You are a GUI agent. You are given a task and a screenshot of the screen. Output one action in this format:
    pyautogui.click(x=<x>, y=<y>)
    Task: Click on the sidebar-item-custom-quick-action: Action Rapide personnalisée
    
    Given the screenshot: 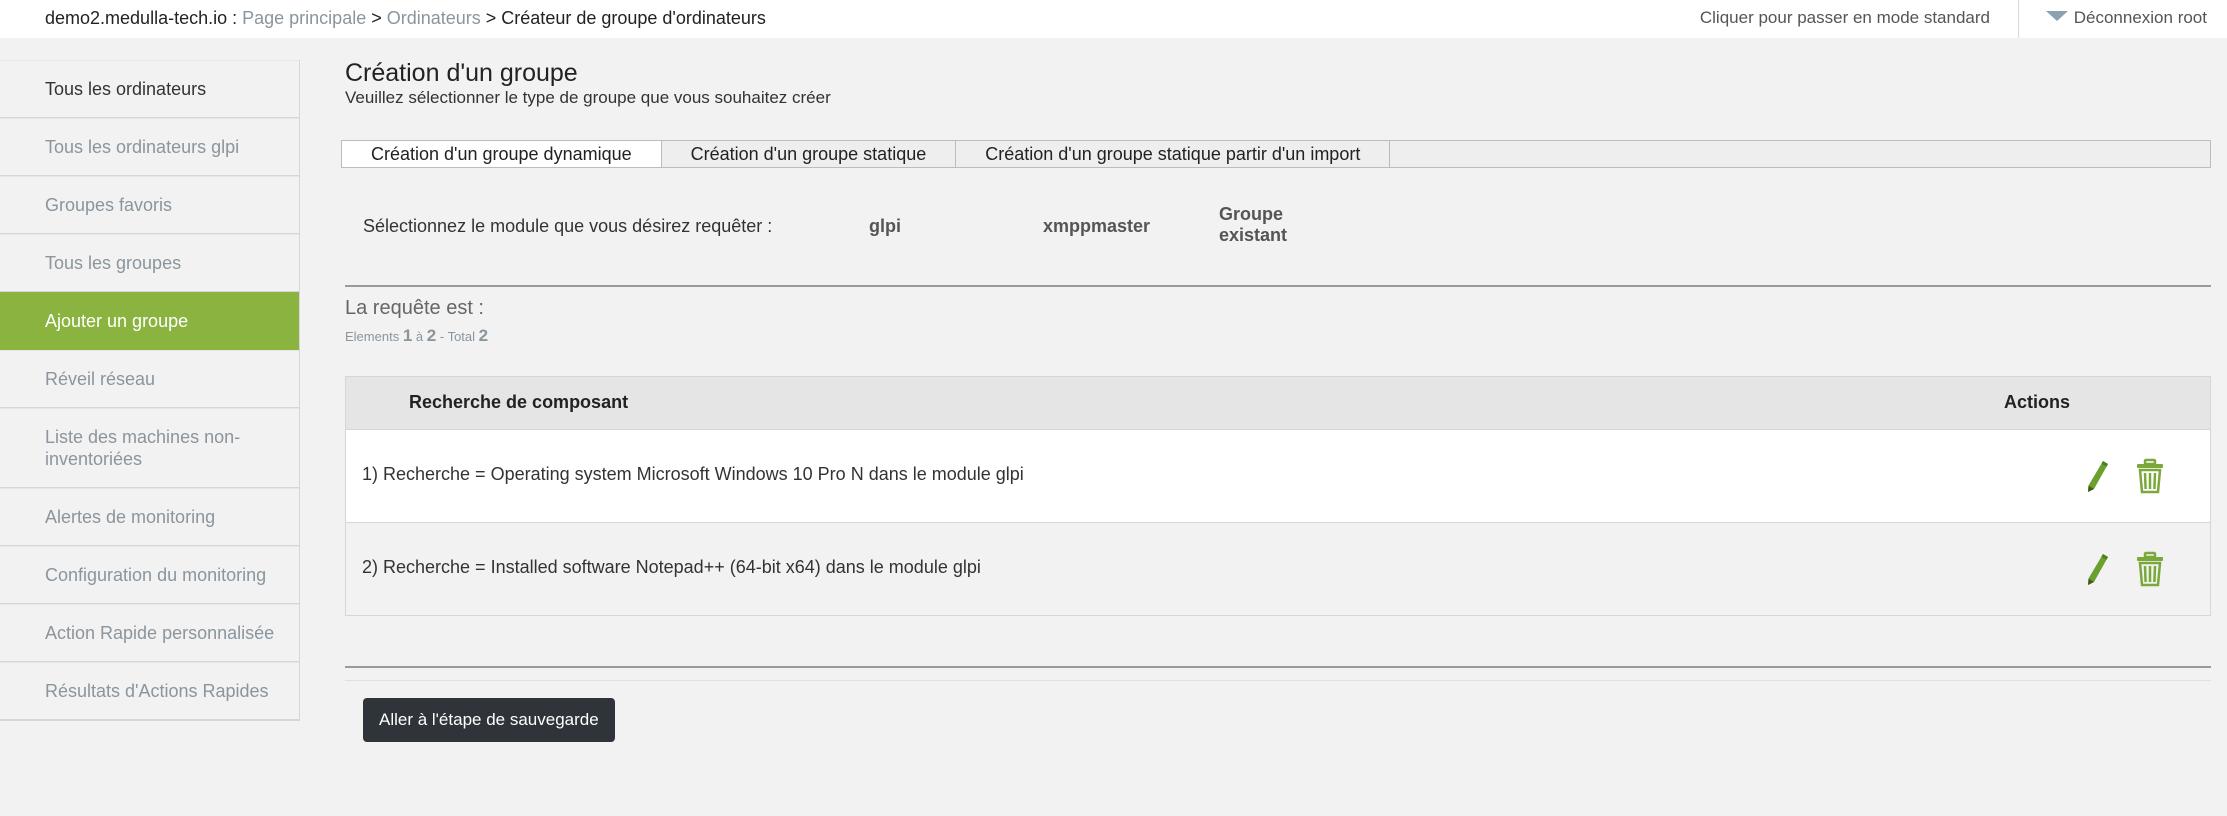 What is the action you would take?
    pyautogui.click(x=149, y=633)
    